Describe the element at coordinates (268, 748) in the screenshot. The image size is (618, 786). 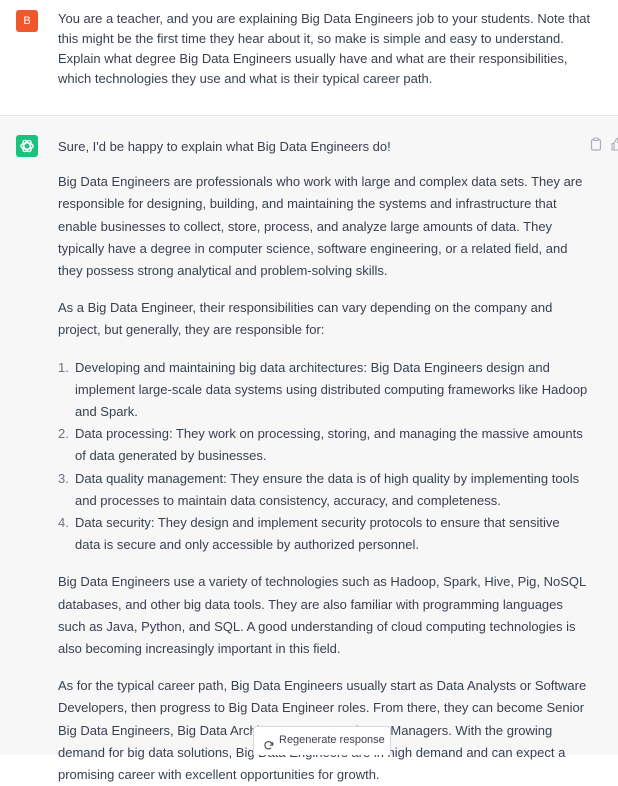
I see `refresh-icon` at that location.